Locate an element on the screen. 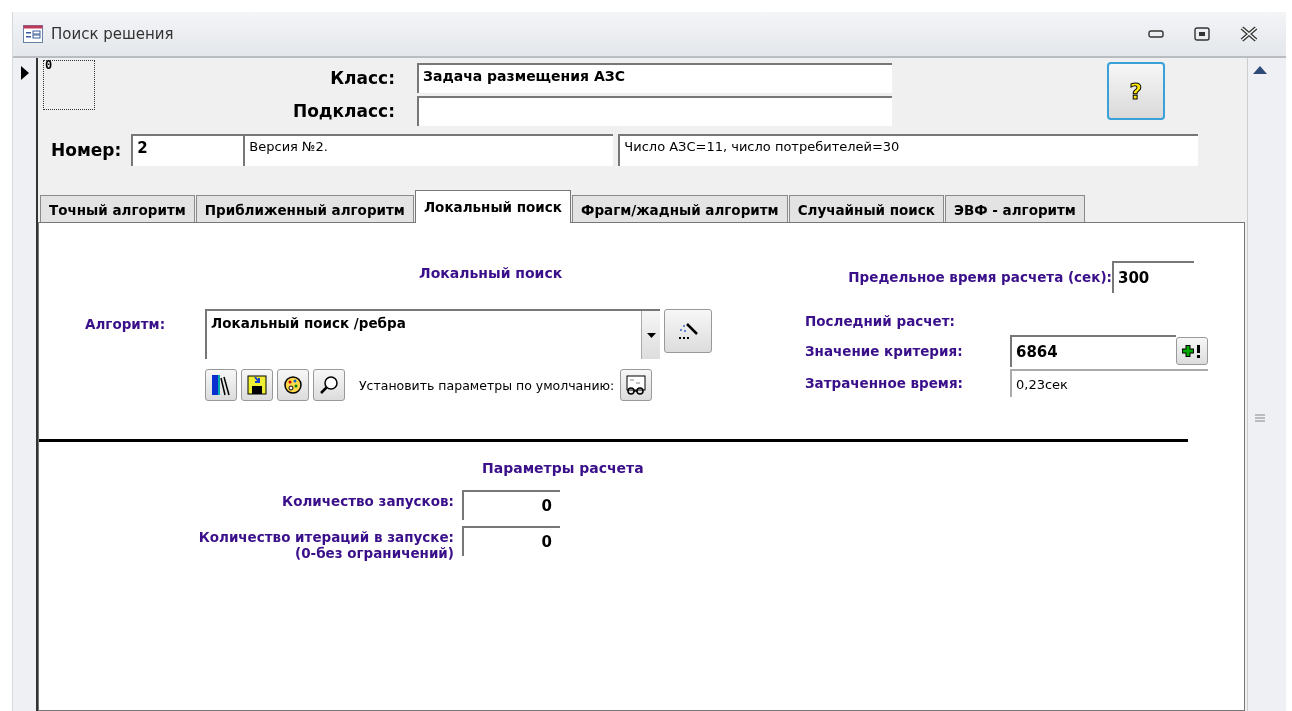  subclass-label: Подкласс: is located at coordinates (343, 111).